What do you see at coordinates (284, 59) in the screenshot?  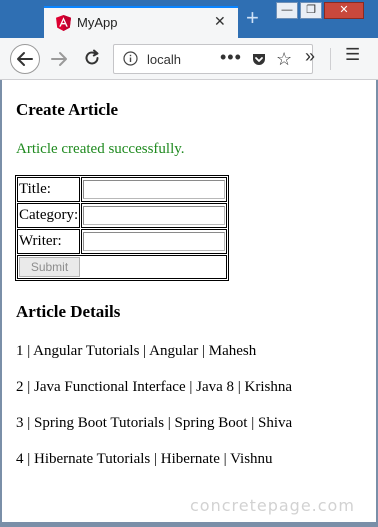 I see `star-icon: ☆` at bounding box center [284, 59].